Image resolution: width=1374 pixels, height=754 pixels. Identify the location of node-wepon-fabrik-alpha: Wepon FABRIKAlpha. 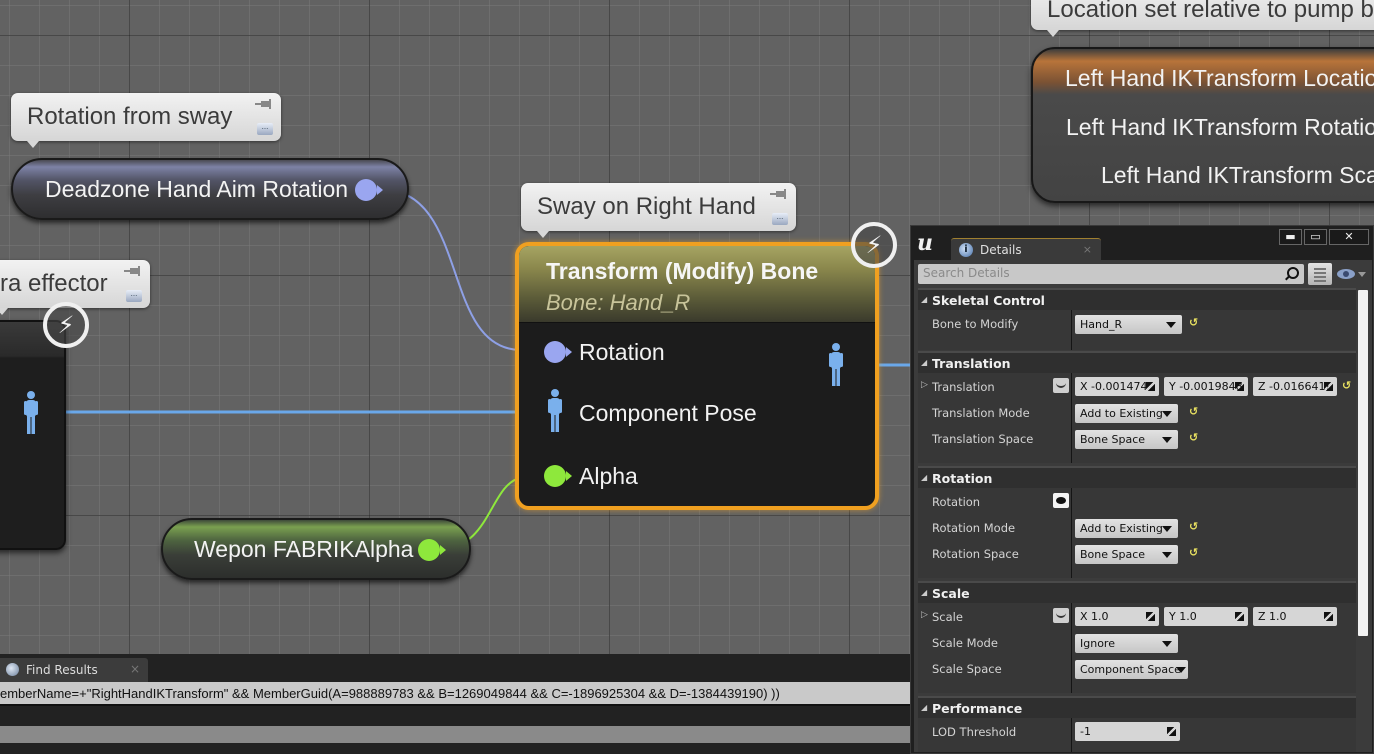
(316, 549).